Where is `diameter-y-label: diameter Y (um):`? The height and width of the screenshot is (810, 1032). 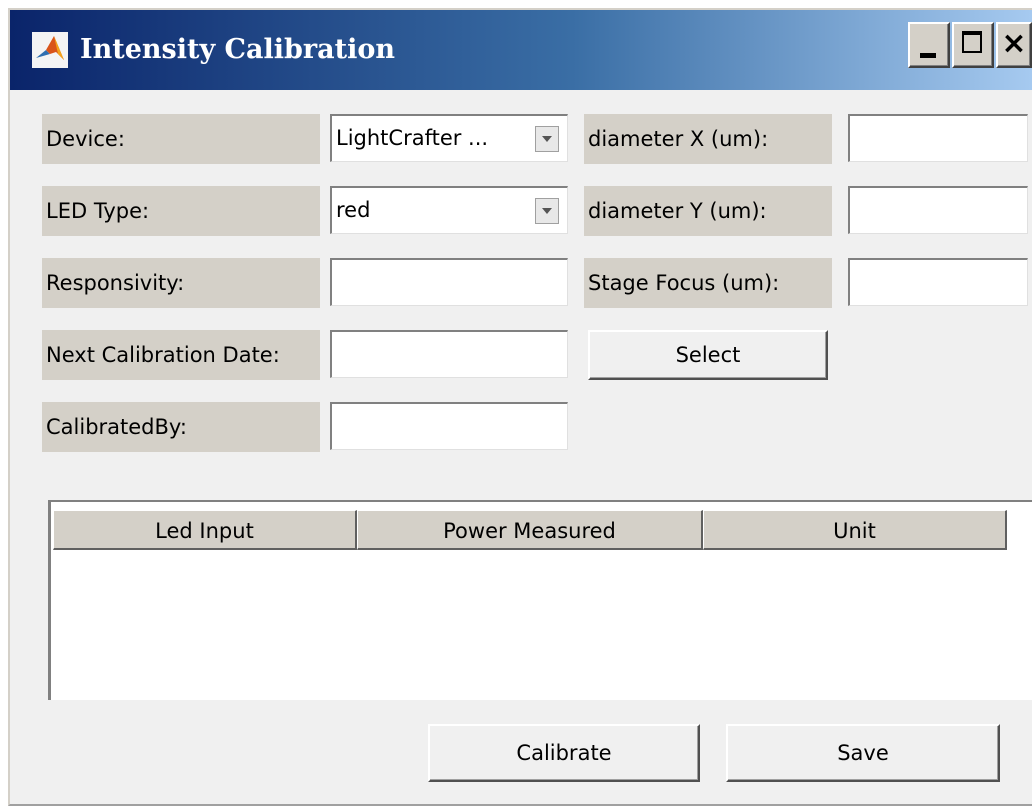 diameter-y-label: diameter Y (um): is located at coordinates (708, 211).